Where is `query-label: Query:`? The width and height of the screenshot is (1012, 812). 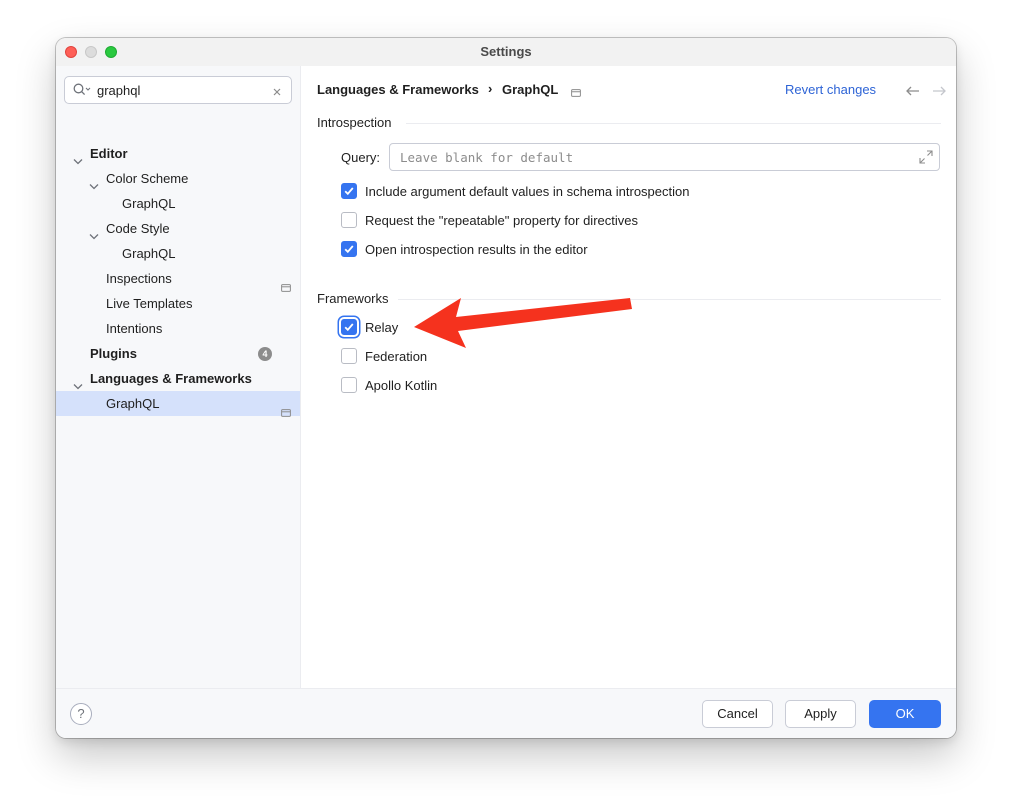
query-label: Query: is located at coordinates (361, 157).